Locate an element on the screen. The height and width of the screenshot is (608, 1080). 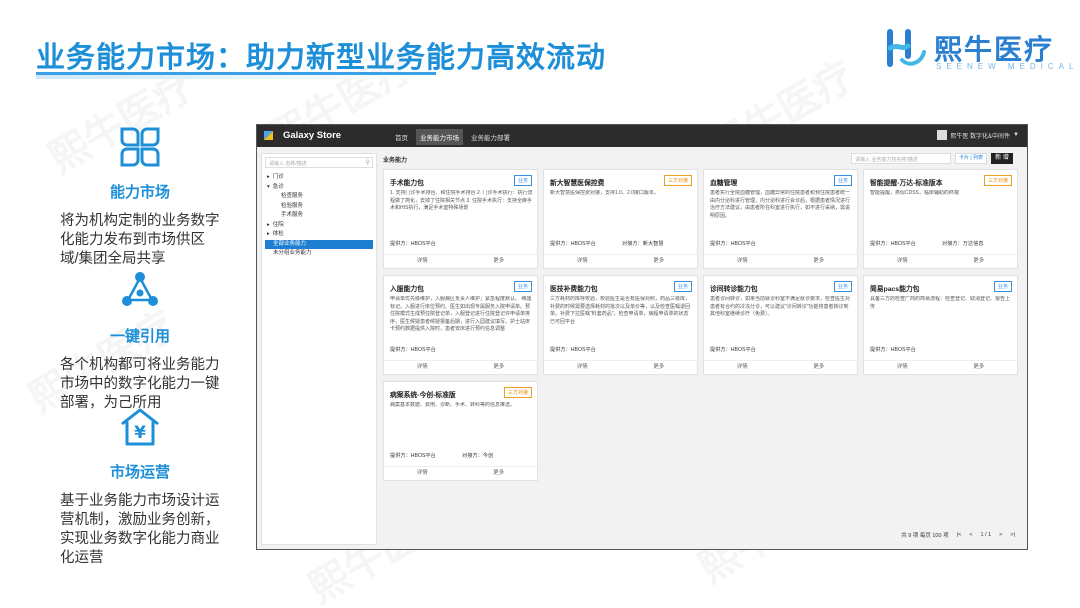
nav-deploy: 业务能力部署 is located at coordinates (490, 137).